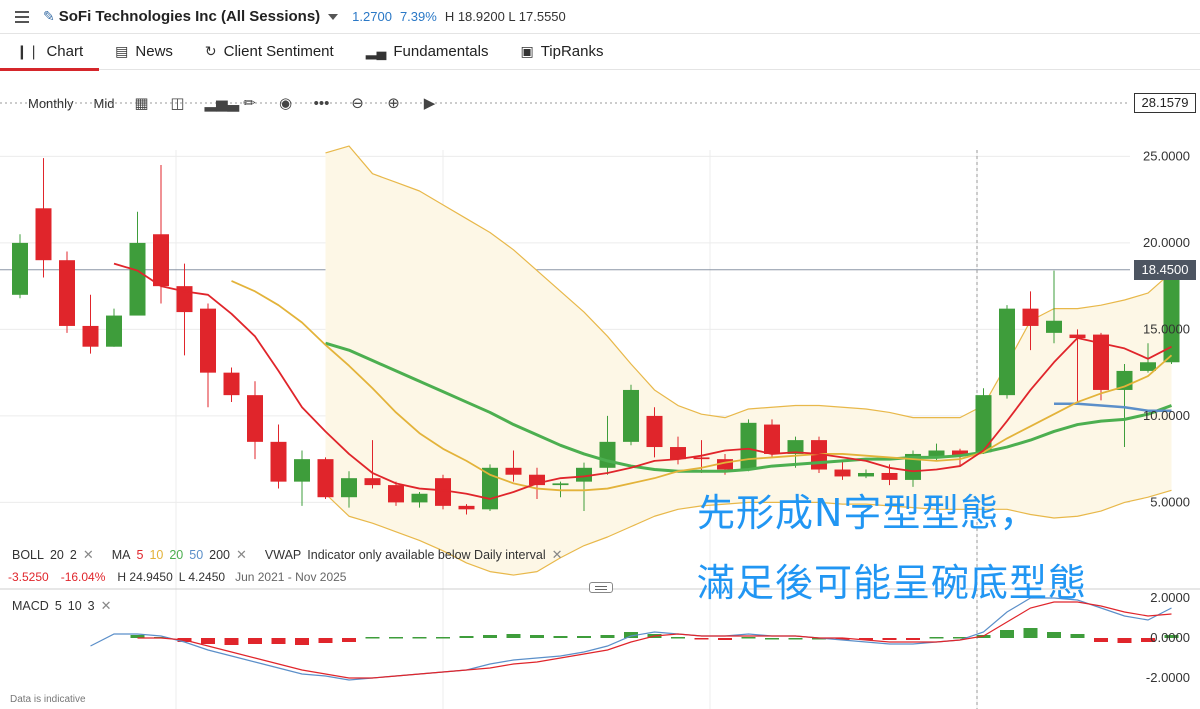  What do you see at coordinates (140, 555) in the screenshot?
I see `ma5-period: 5` at bounding box center [140, 555].